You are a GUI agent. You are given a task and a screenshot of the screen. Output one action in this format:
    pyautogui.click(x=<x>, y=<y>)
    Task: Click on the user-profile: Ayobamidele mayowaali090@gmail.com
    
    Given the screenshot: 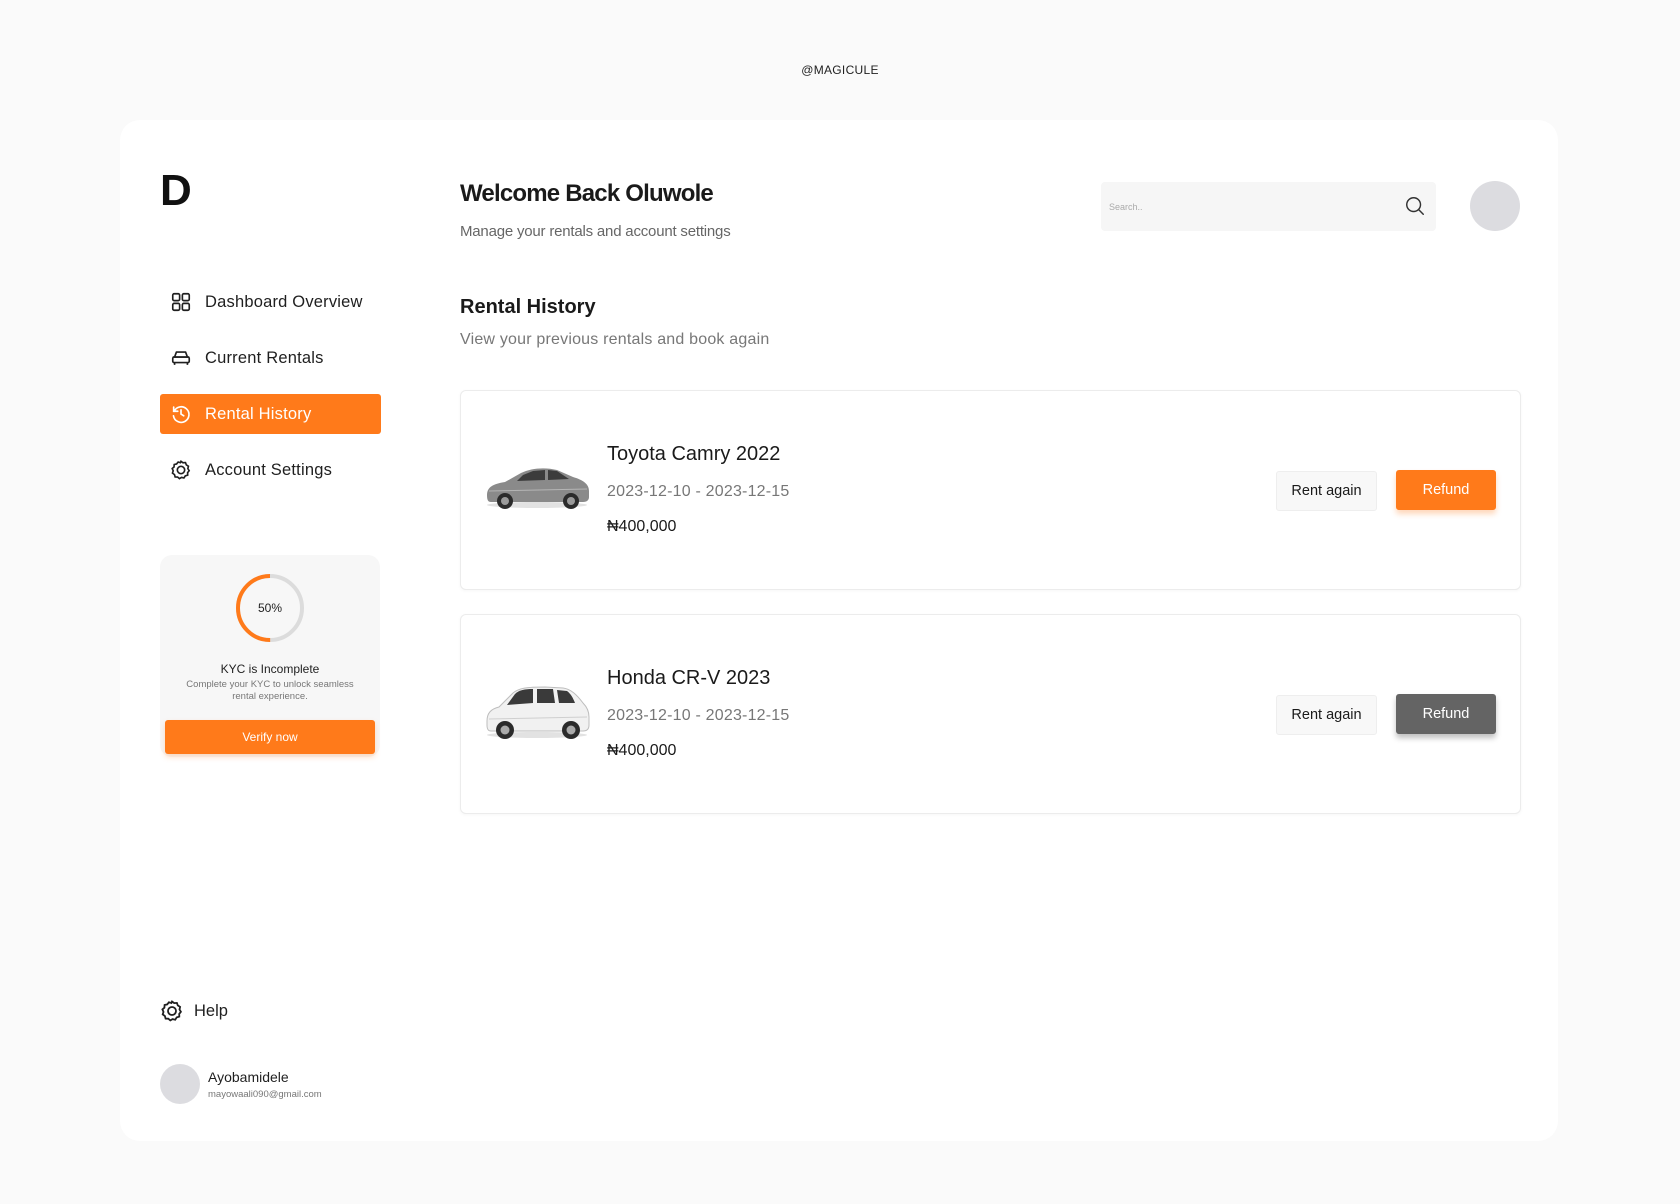 What is the action you would take?
    pyautogui.click(x=241, y=1084)
    